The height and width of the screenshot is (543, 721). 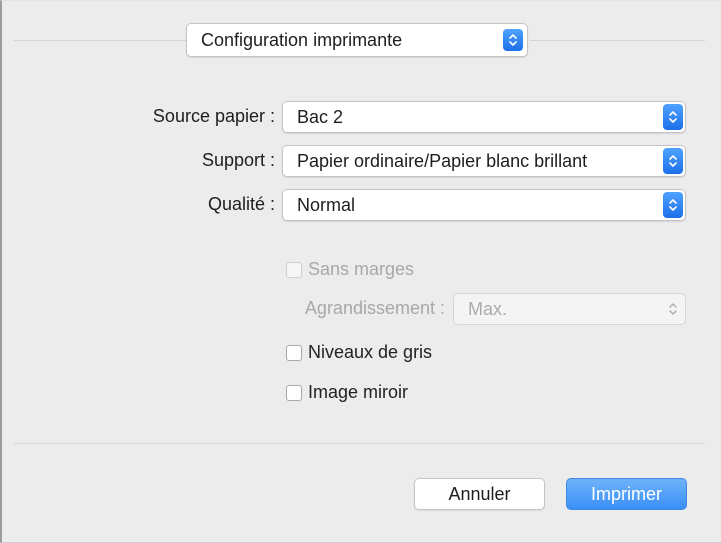 What do you see at coordinates (294, 269) in the screenshot?
I see `borderless-checkbox` at bounding box center [294, 269].